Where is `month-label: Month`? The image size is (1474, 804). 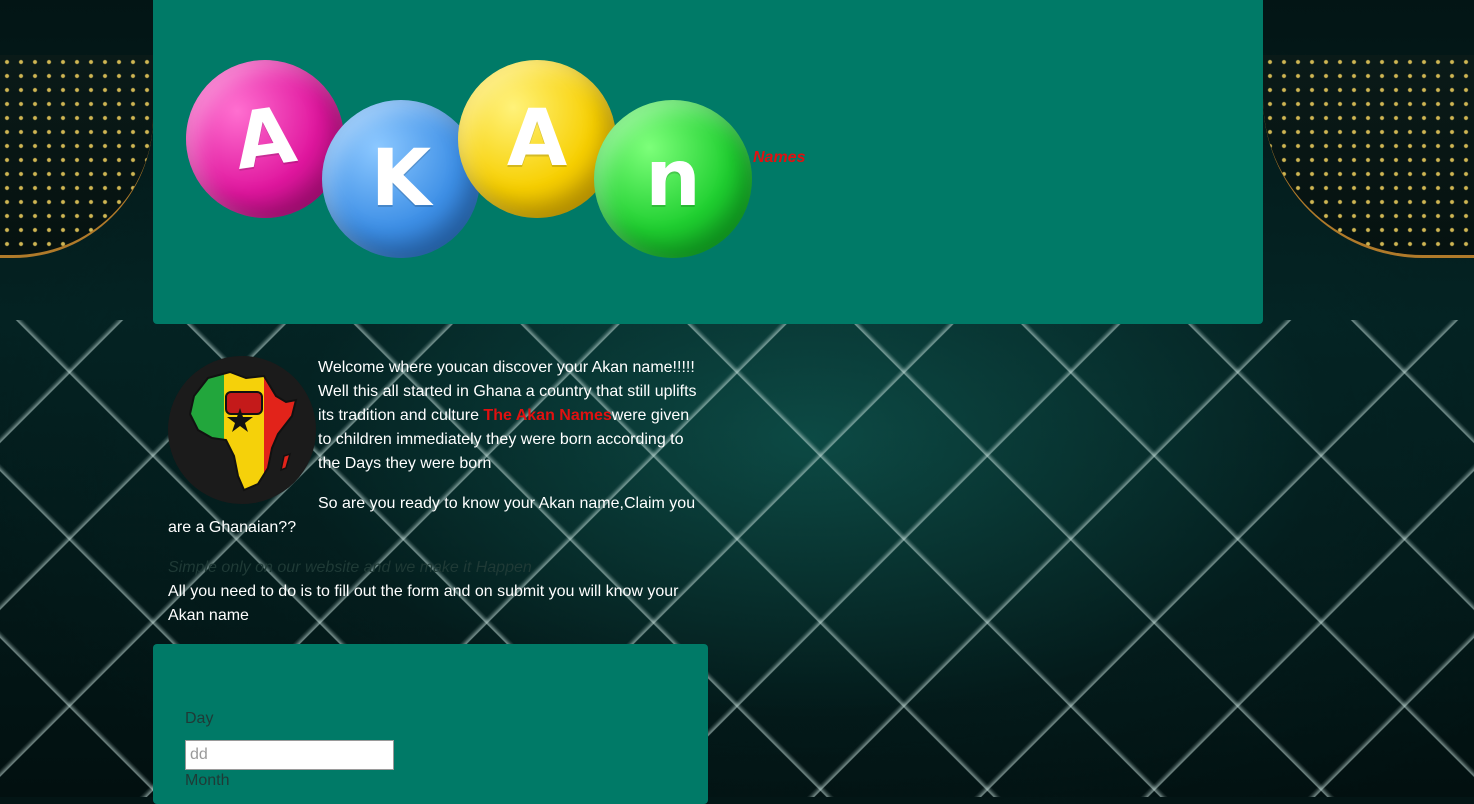
month-label: Month is located at coordinates (207, 780).